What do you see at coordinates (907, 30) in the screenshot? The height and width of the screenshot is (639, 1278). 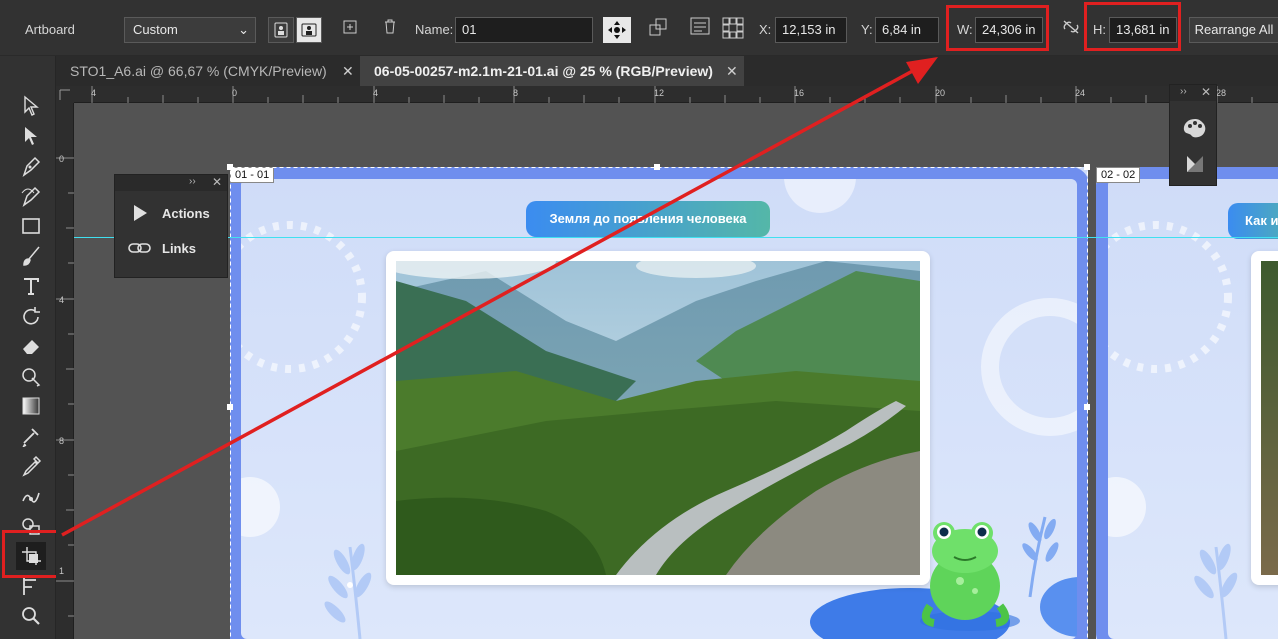 I see `y-input: 6,84 in` at bounding box center [907, 30].